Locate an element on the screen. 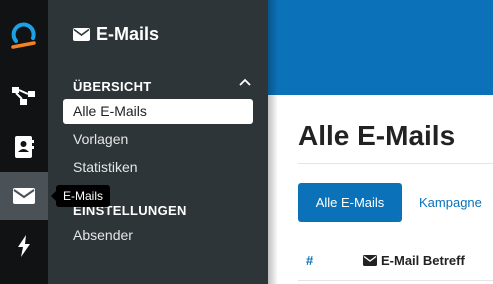 Image resolution: width=493 pixels, height=284 pixels. rail-item-workflows is located at coordinates (24, 96).